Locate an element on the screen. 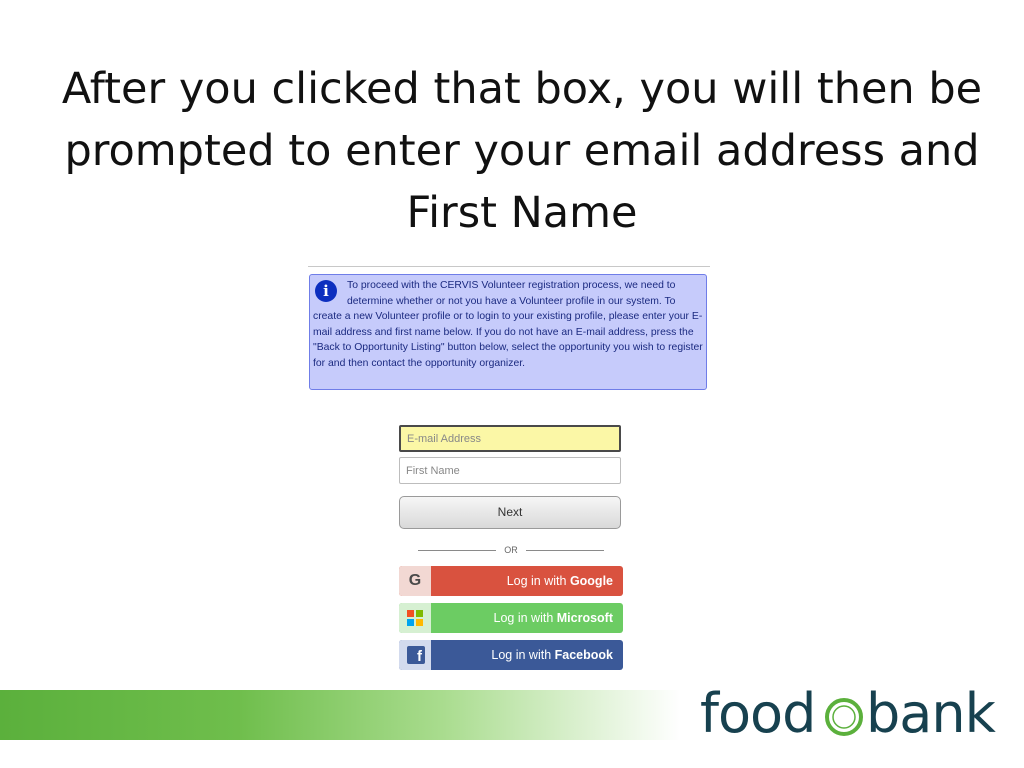 The image size is (1024, 768). facebook-icon: f is located at coordinates (416, 655).